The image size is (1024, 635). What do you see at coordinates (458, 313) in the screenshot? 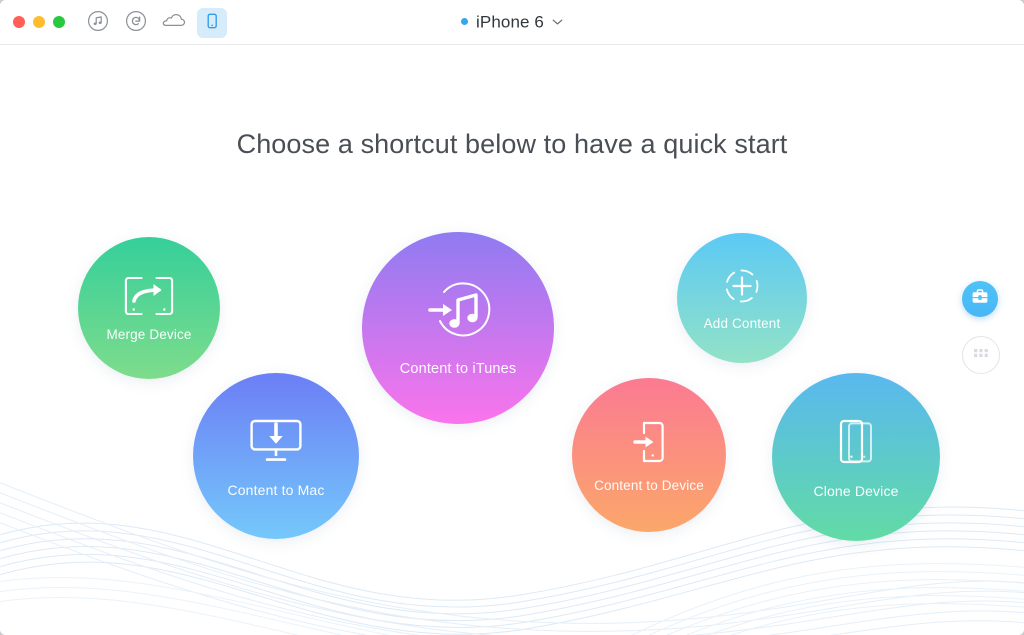
I see `music-transfer-icon` at bounding box center [458, 313].